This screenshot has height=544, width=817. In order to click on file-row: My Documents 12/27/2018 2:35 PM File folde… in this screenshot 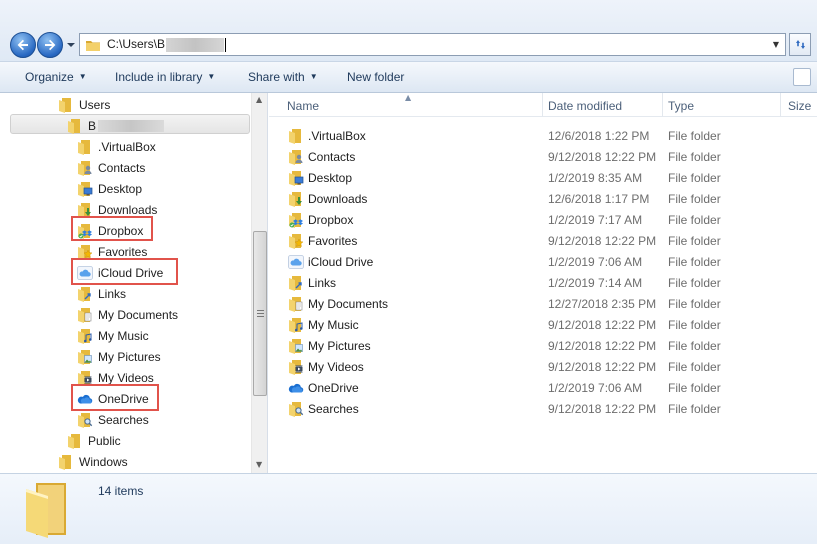, I will do `click(543, 303)`.